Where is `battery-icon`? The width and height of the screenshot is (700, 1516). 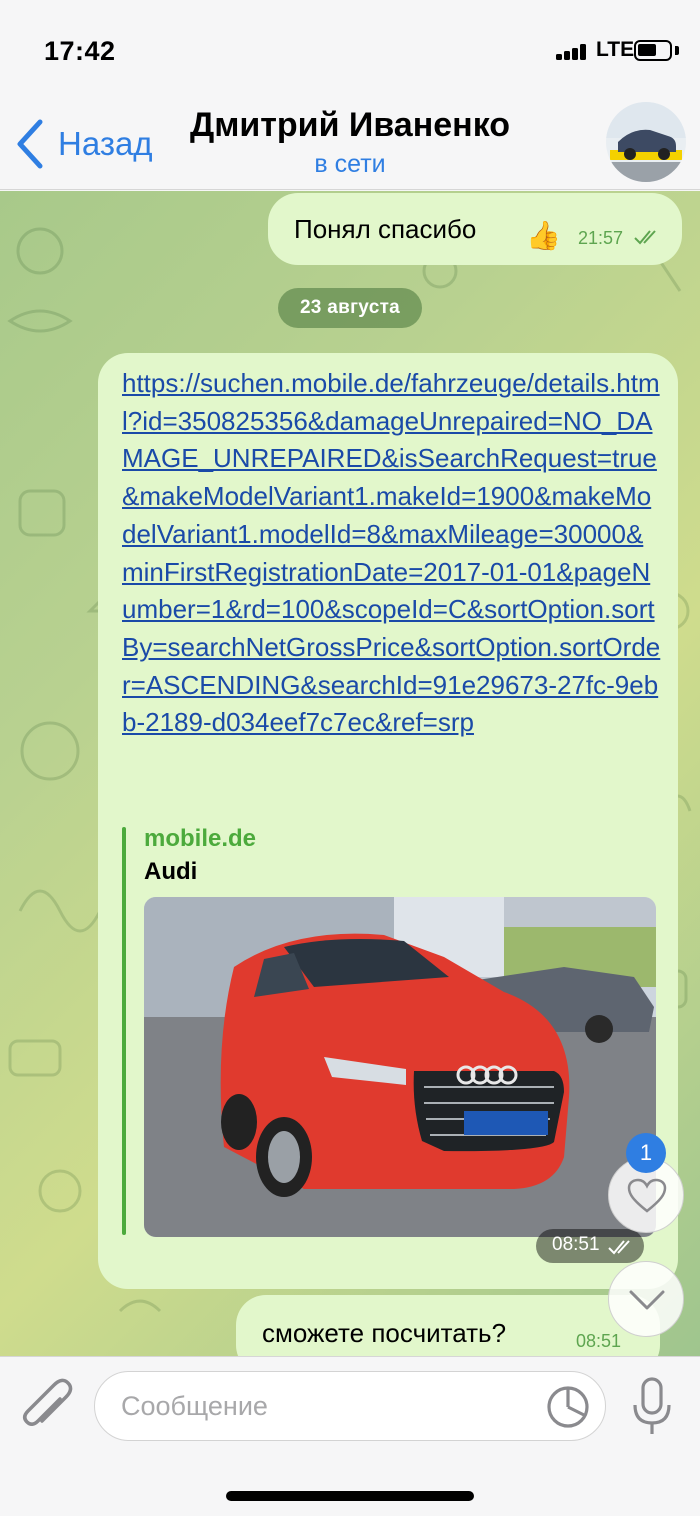
battery-icon is located at coordinates (653, 50).